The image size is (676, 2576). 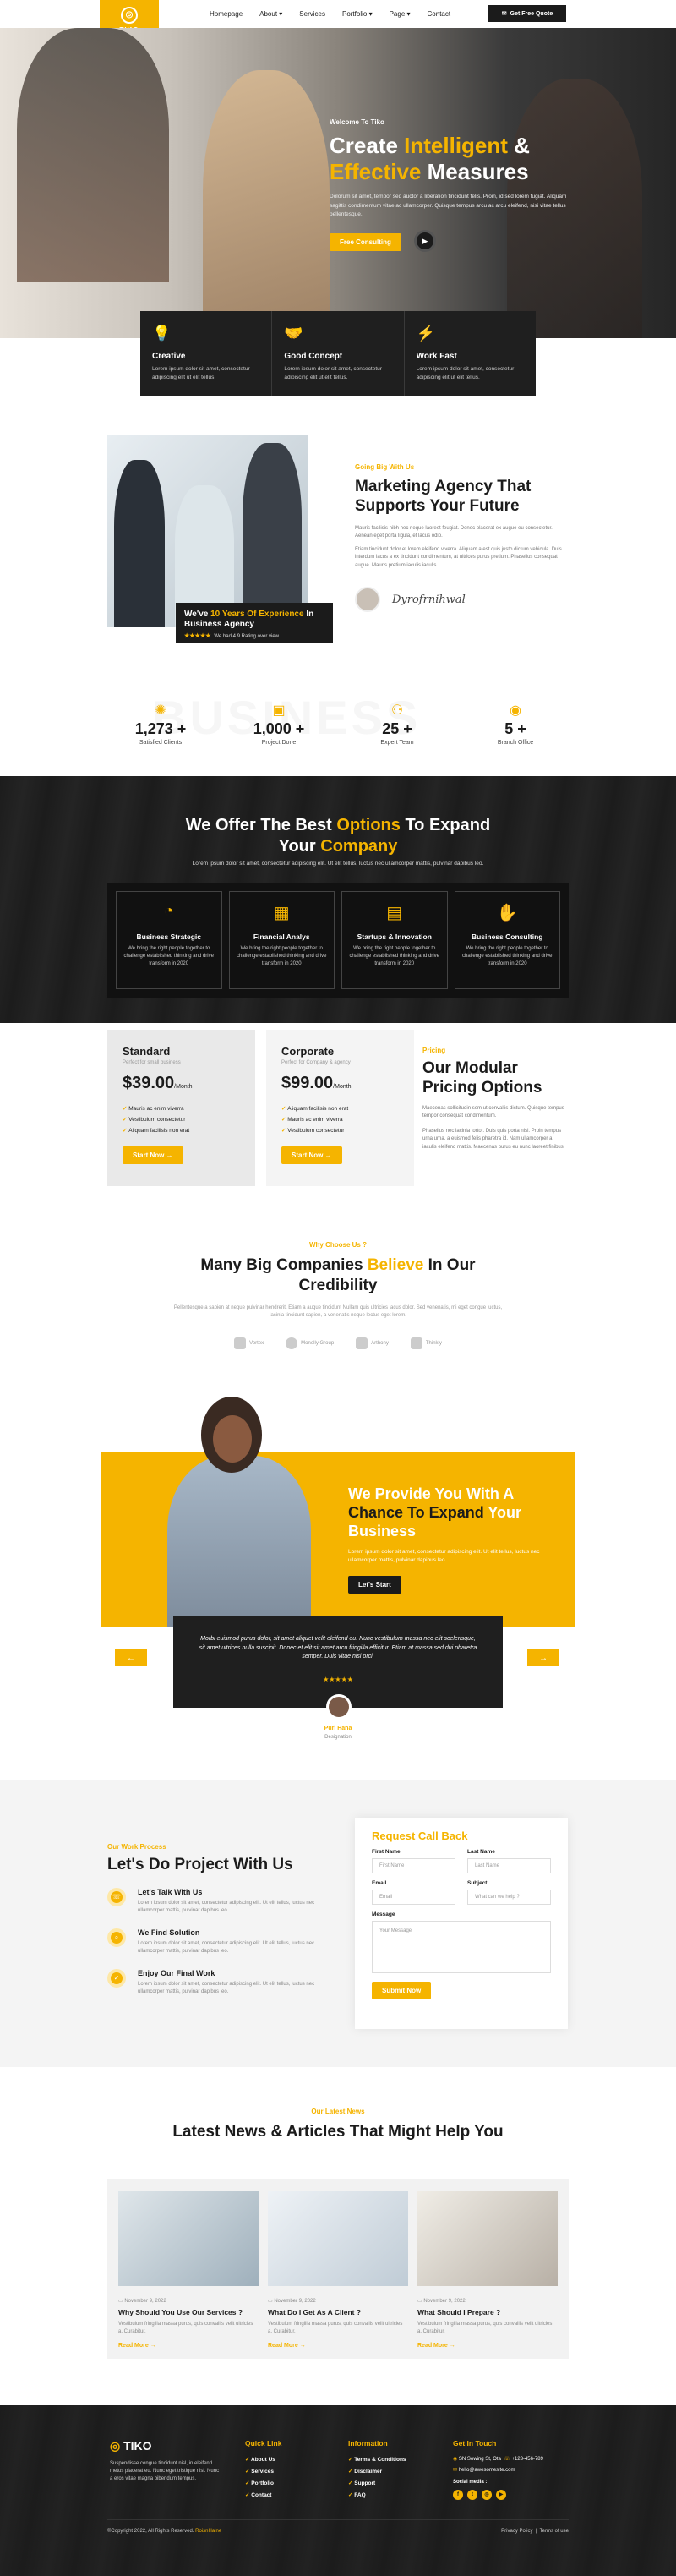 What do you see at coordinates (281, 913) in the screenshot?
I see `calculator-icon: ▦` at bounding box center [281, 913].